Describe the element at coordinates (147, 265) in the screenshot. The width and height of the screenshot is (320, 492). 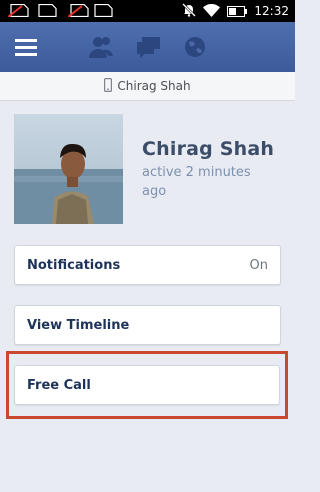
I see `notifications-row: Notifications On` at that location.